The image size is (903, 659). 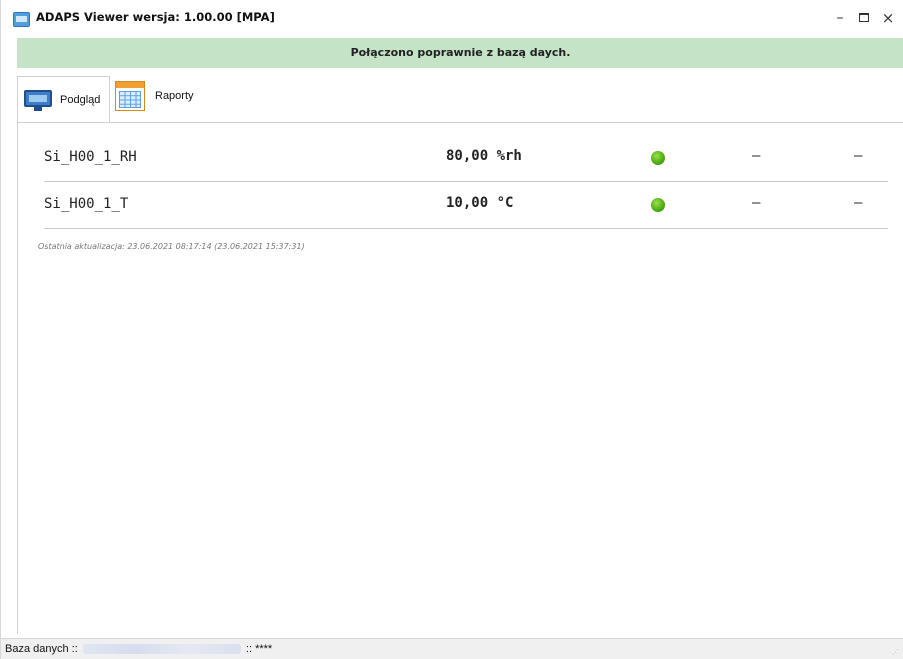 What do you see at coordinates (840, 18) in the screenshot?
I see `minimize-button: –` at bounding box center [840, 18].